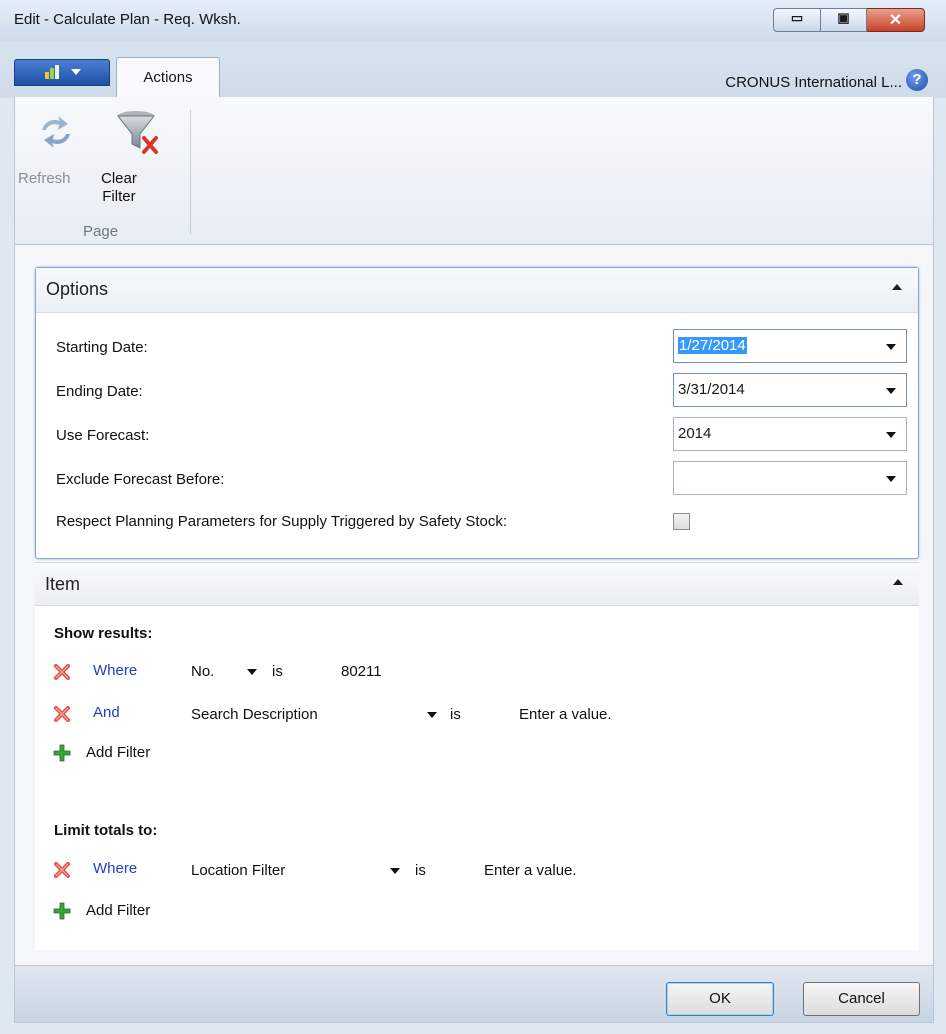  I want to click on application-menu-button, so click(62, 72).